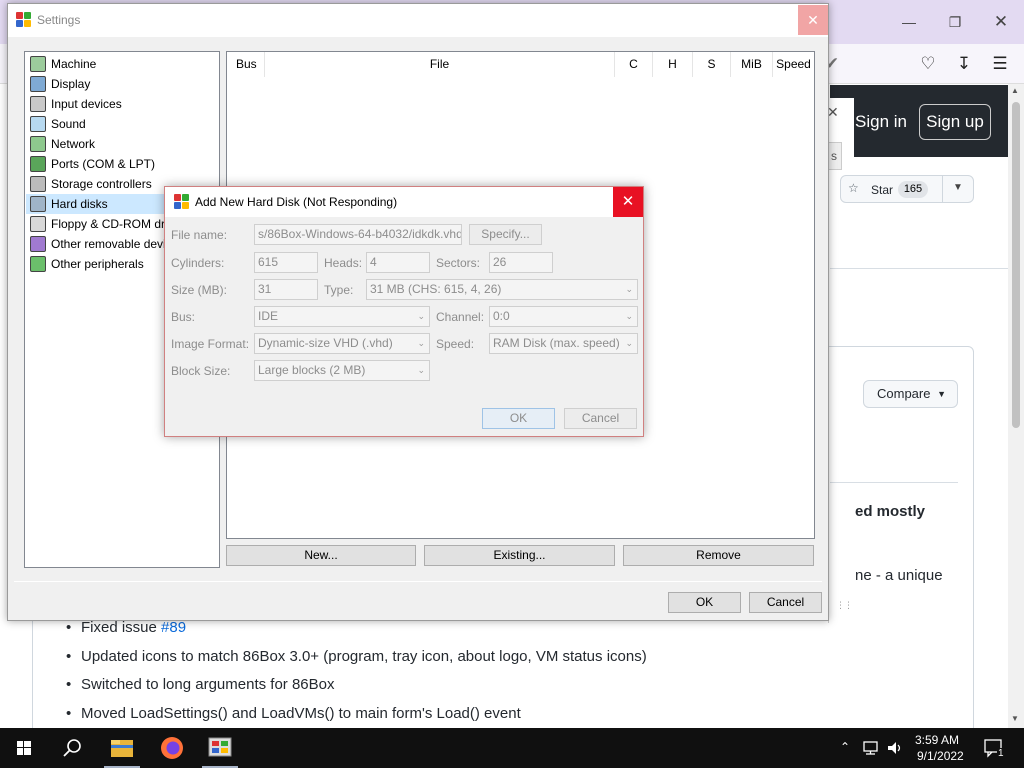 The height and width of the screenshot is (768, 1024). What do you see at coordinates (210, 344) in the screenshot?
I see `image-format-label: Image Format:` at bounding box center [210, 344].